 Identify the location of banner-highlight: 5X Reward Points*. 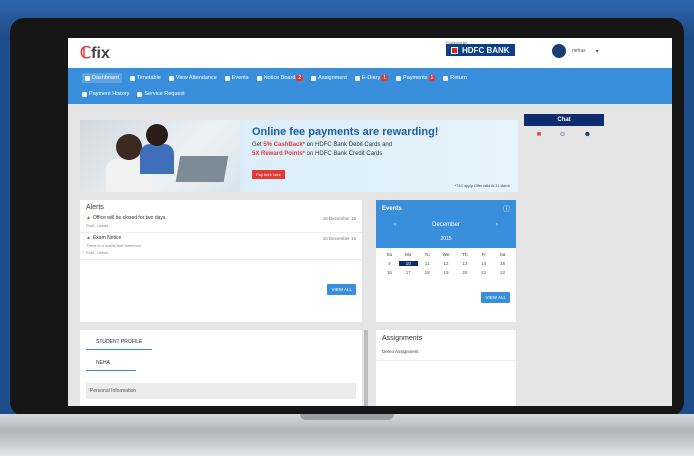
(279, 154).